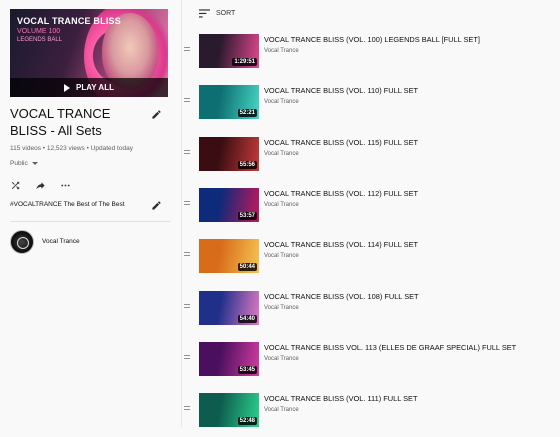 Image resolution: width=560 pixels, height=437 pixels. What do you see at coordinates (226, 13) in the screenshot?
I see `sort-label: SORT` at bounding box center [226, 13].